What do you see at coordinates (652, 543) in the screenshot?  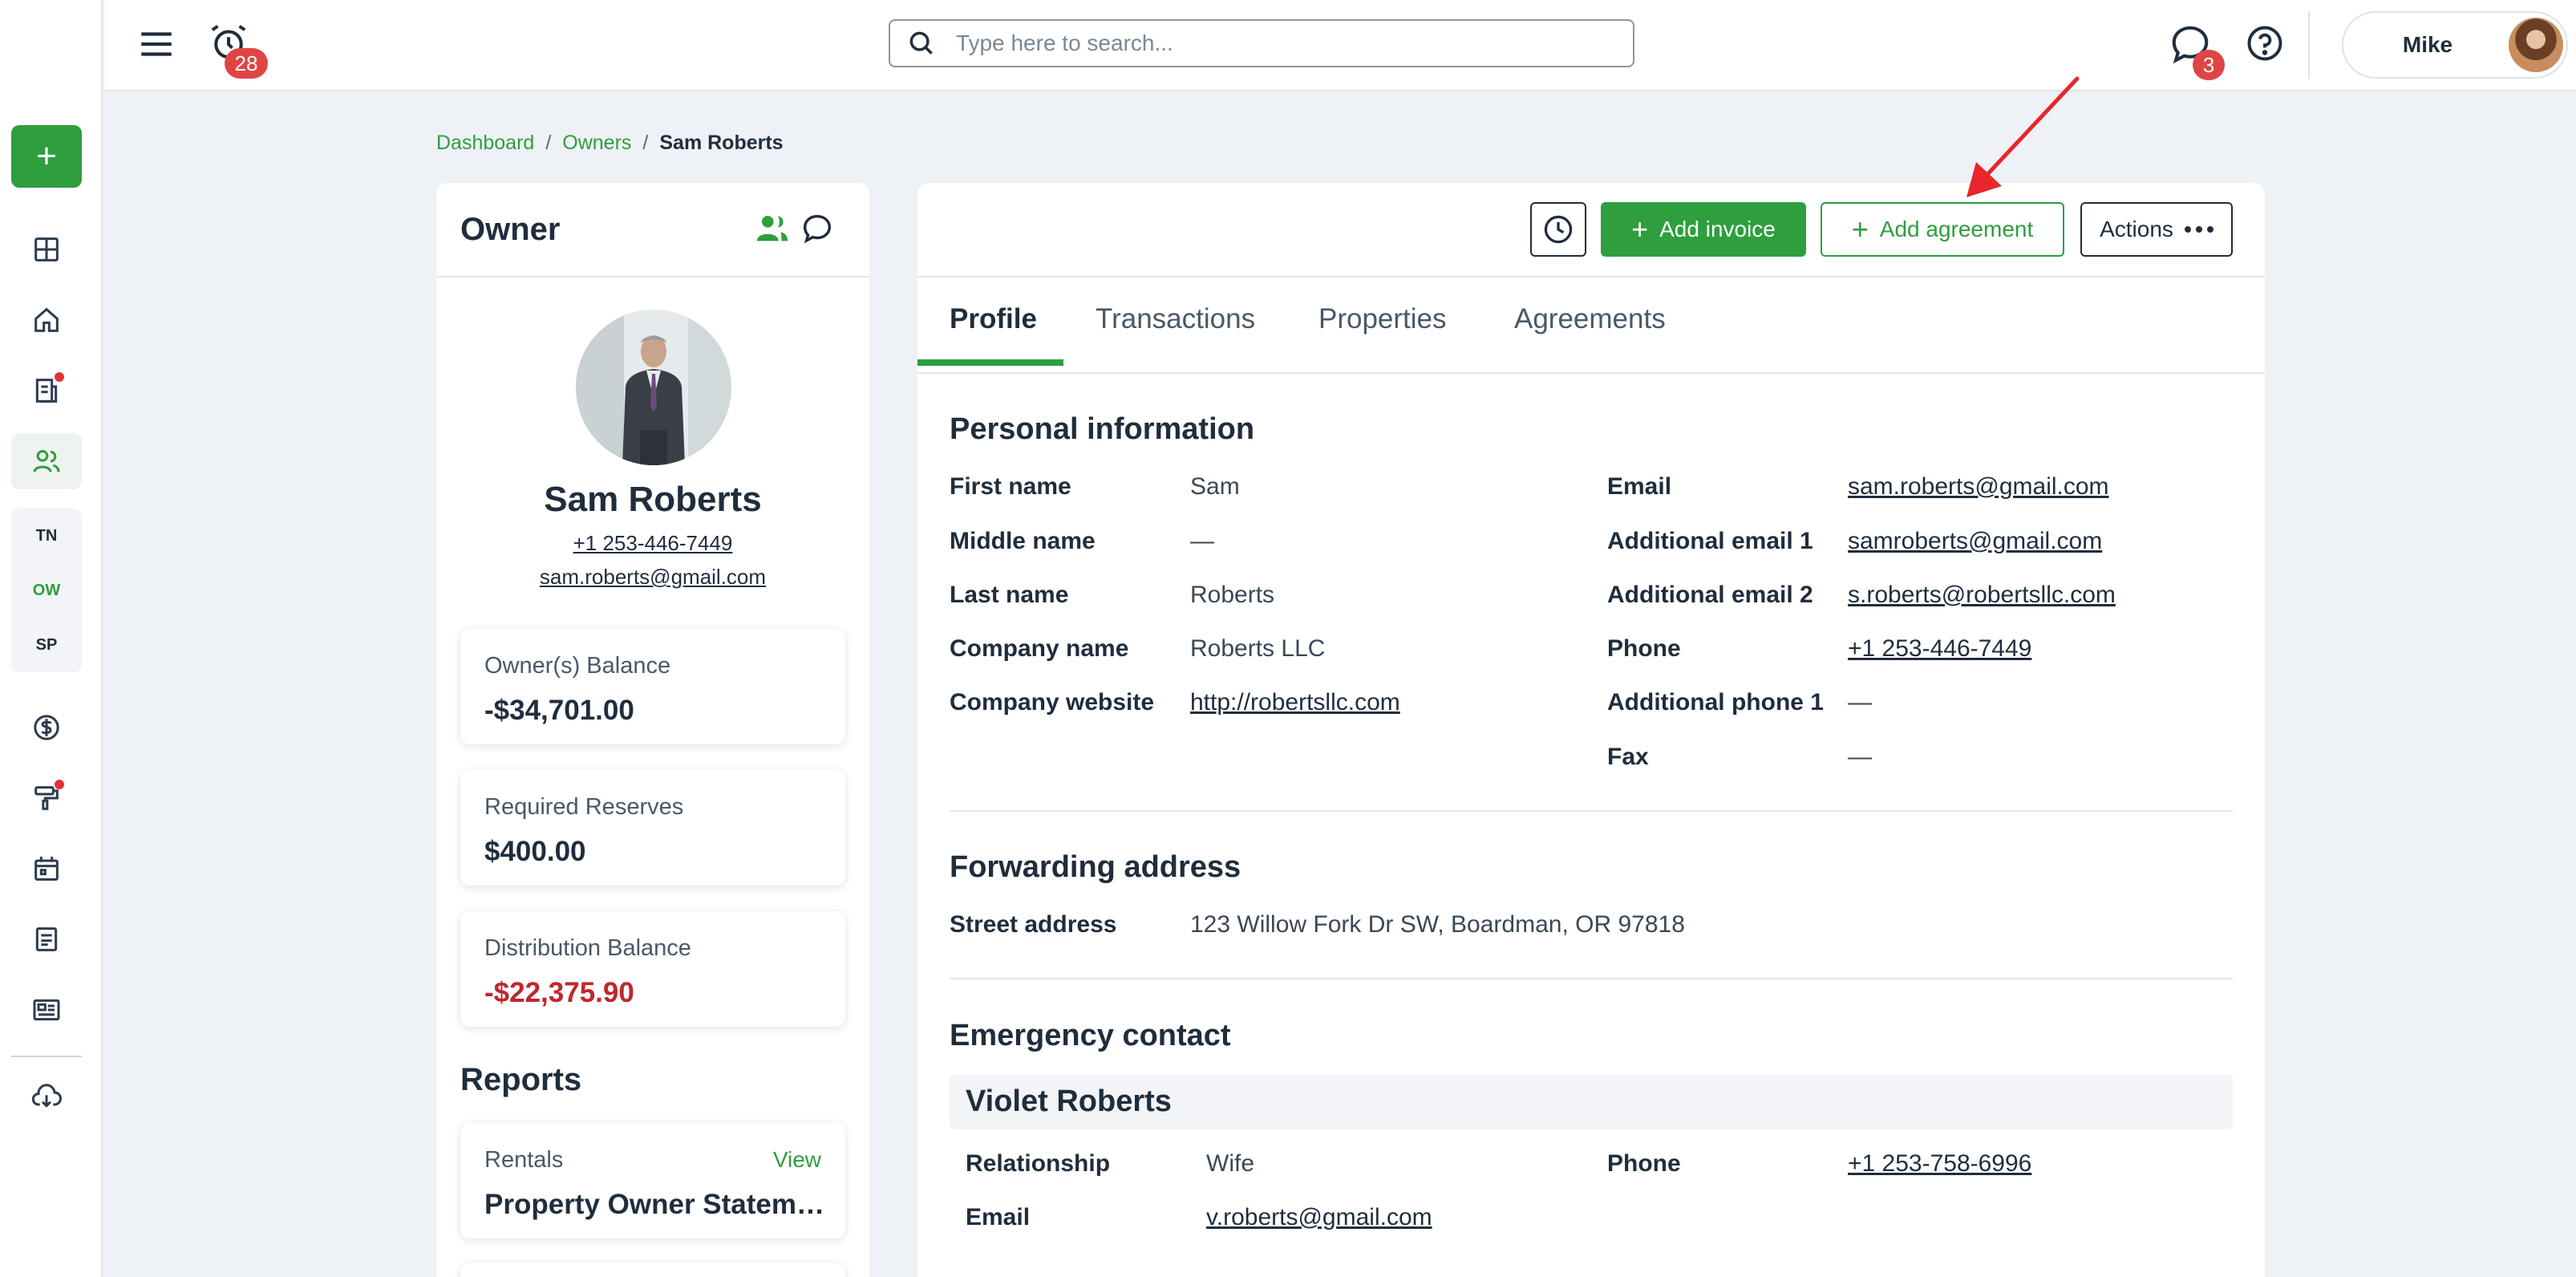 I see `owner-phone-link: +1 253-446-7449` at bounding box center [652, 543].